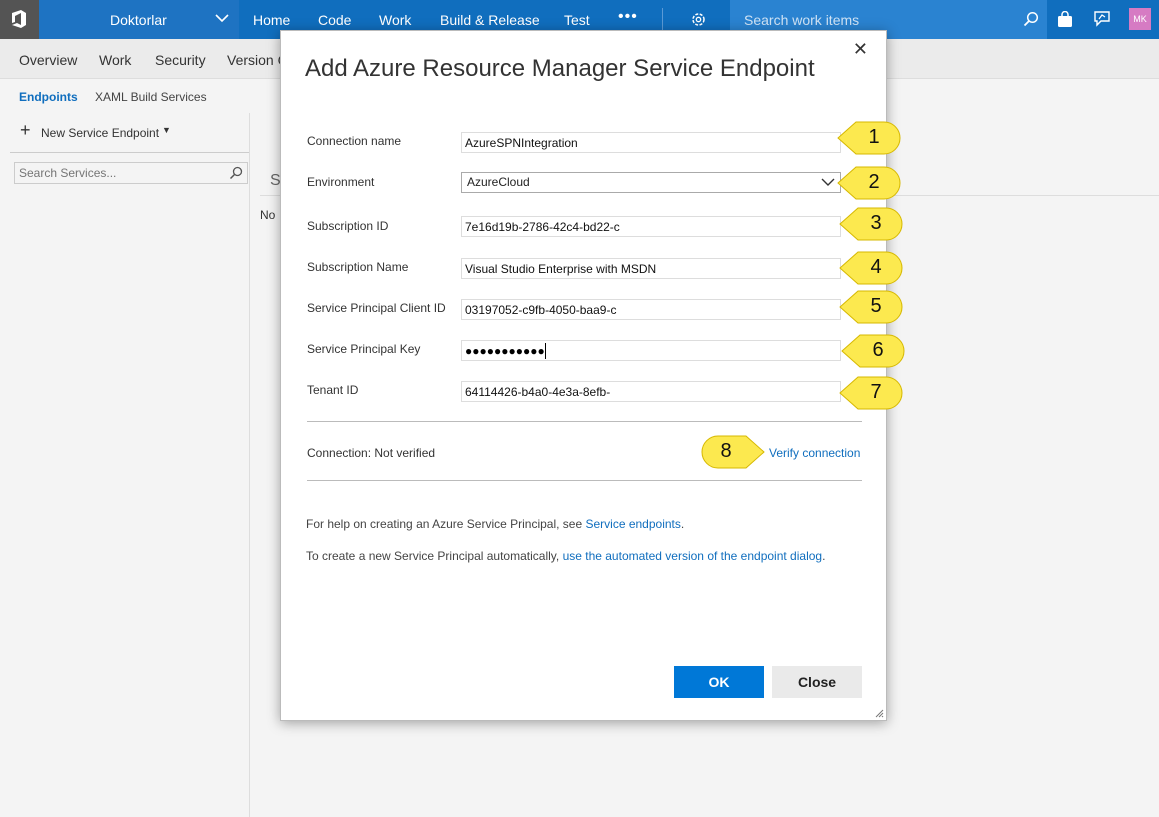 This screenshot has height=817, width=1159. Describe the element at coordinates (48, 60) in the screenshot. I see `subnav-overview: Overview` at that location.